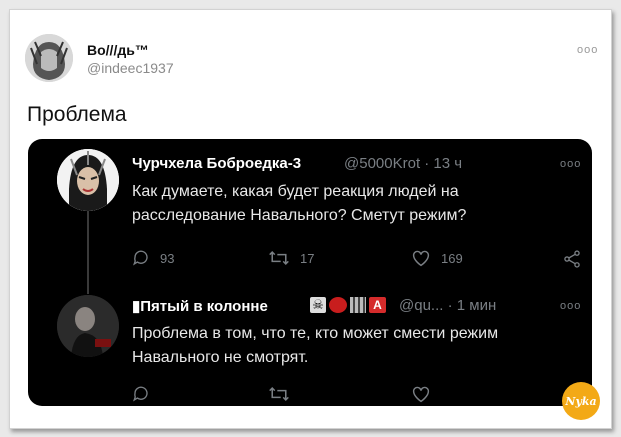 The height and width of the screenshot is (437, 621). What do you see at coordinates (377, 305) in the screenshot?
I see `letter-a-icon: A` at bounding box center [377, 305].